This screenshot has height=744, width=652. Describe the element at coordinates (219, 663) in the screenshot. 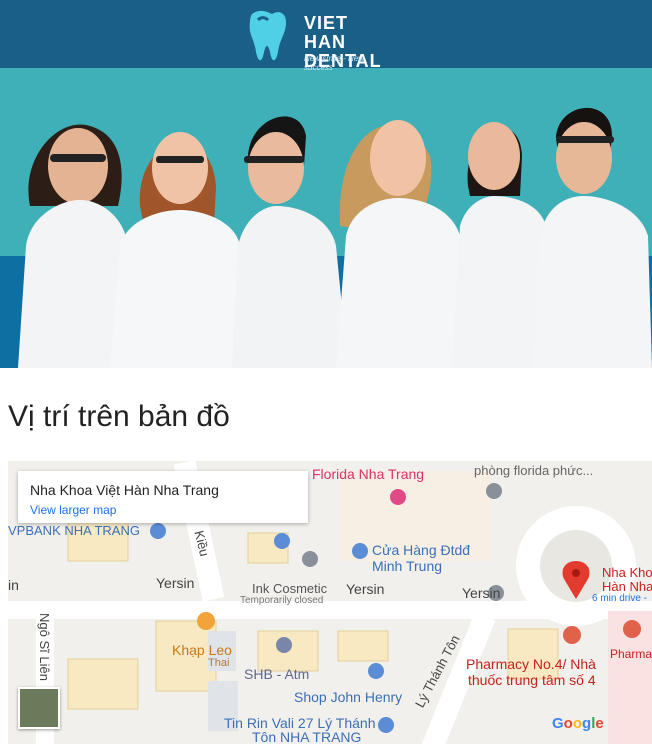

I see `poi-thai: Thai` at that location.